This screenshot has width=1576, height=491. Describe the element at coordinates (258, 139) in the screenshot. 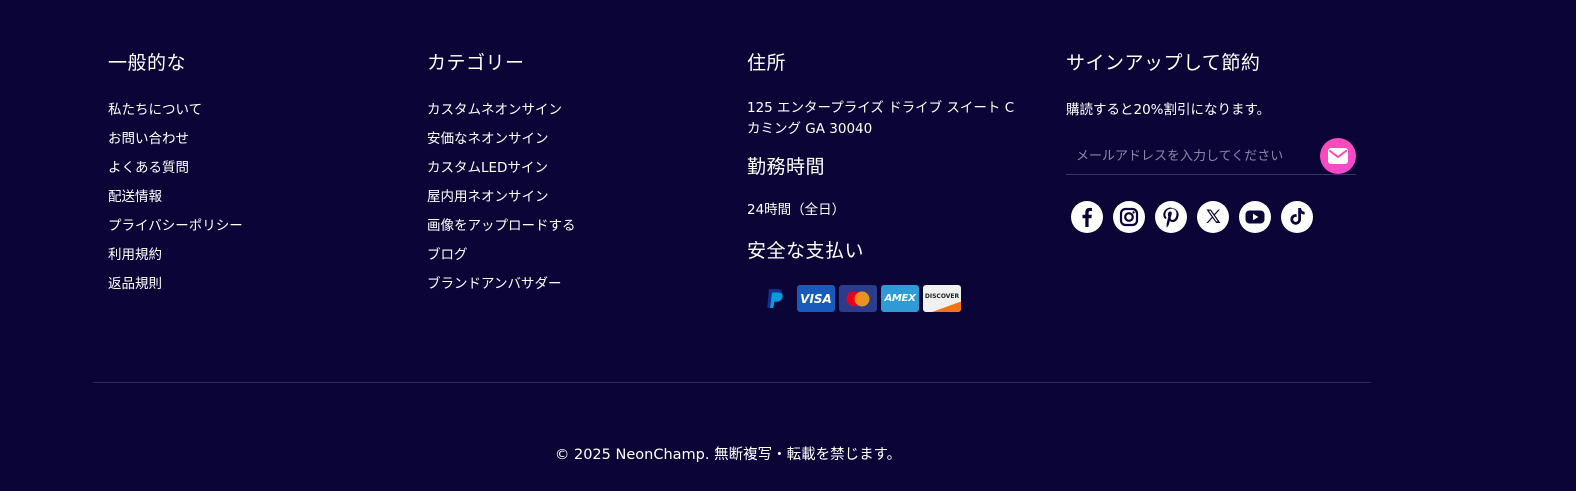

I see `link-contact: お問い合わせ` at that location.